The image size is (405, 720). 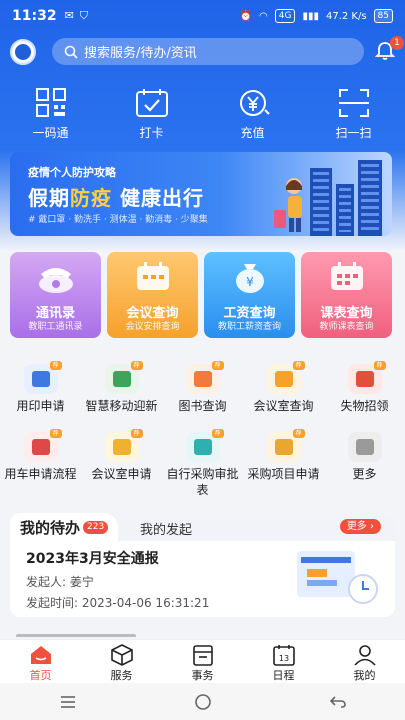 What do you see at coordinates (346, 327) in the screenshot?
I see `card-subtitle: 教师课表查询` at bounding box center [346, 327].